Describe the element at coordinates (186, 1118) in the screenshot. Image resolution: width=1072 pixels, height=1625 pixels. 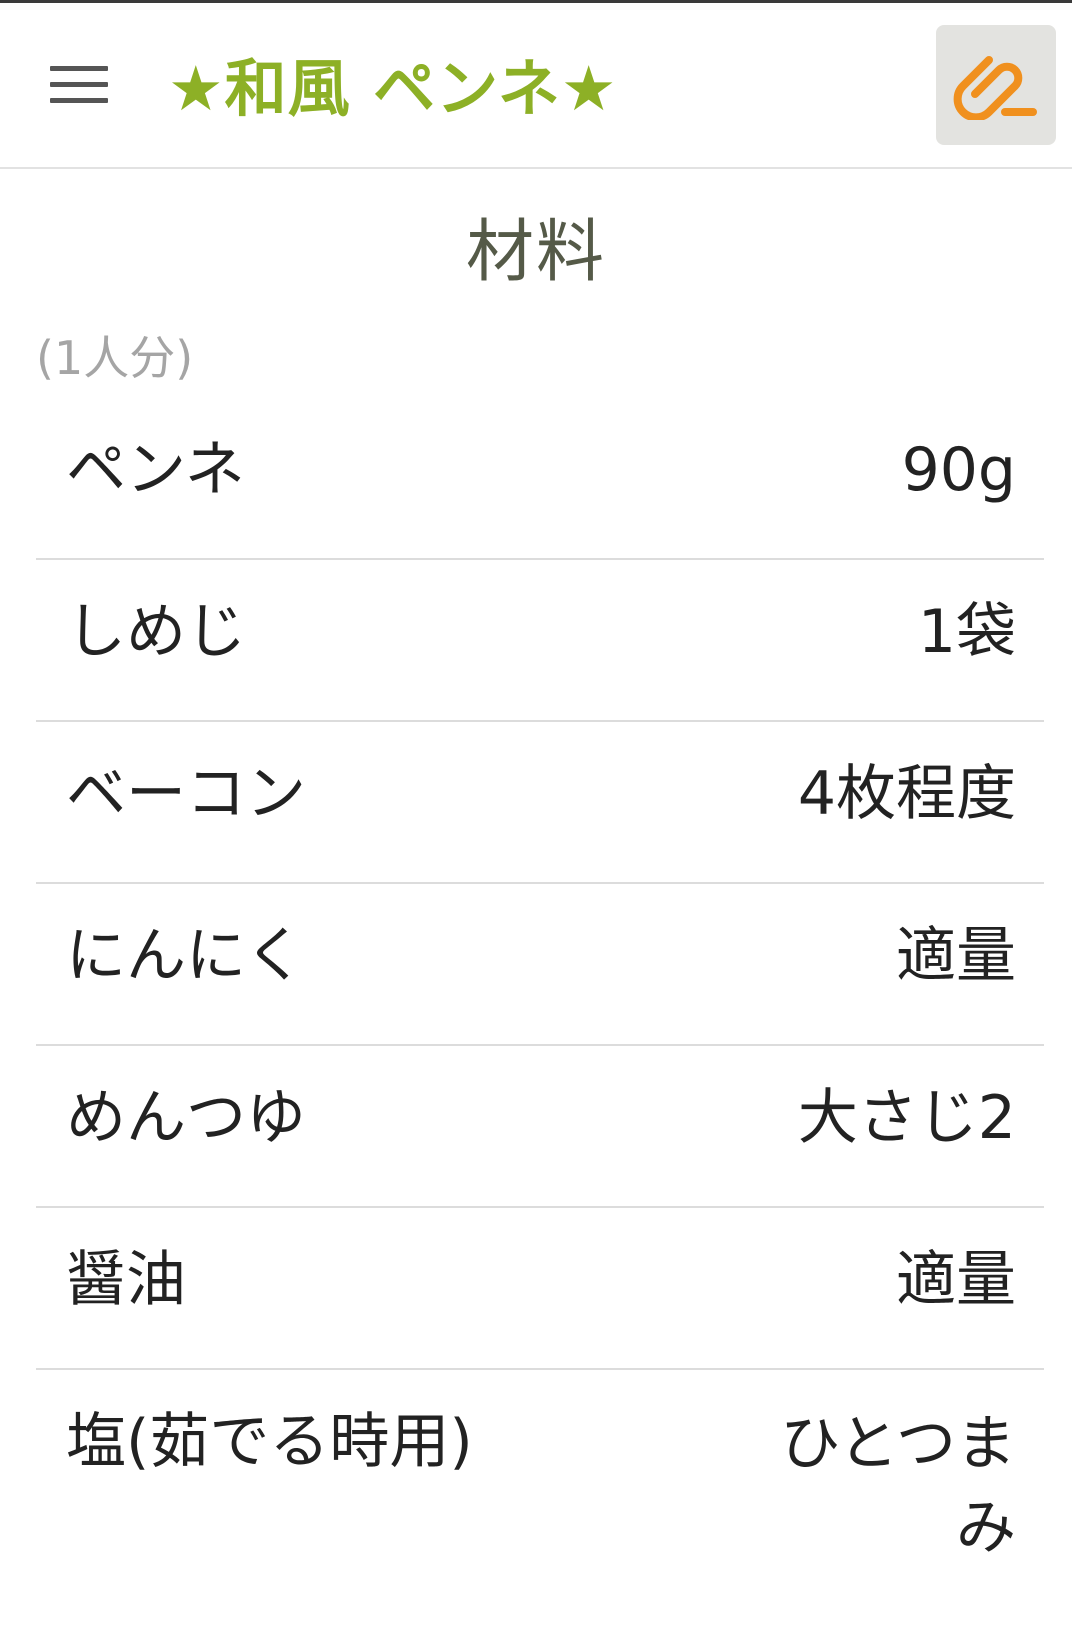
I see `ingredient-name: めんつゆ` at that location.